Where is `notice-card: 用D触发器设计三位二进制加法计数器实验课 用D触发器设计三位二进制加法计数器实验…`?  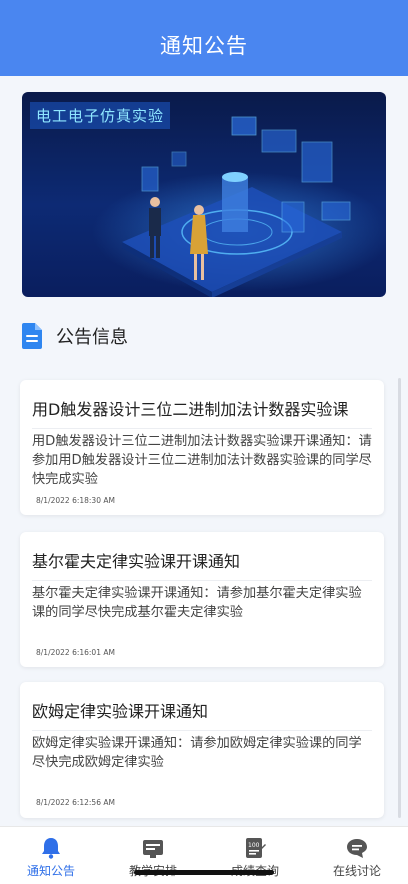
notice-card: 用D触发器设计三位二进制加法计数器实验课 用D触发器设计三位二进制加法计数器实验… is located at coordinates (202, 447).